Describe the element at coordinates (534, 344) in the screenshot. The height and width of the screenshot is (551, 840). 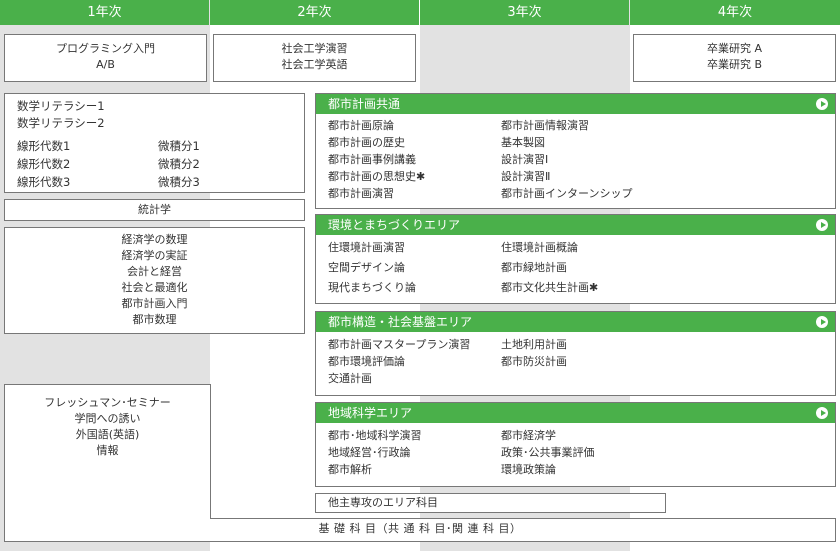
I see `course-item: 土地利用計画` at that location.